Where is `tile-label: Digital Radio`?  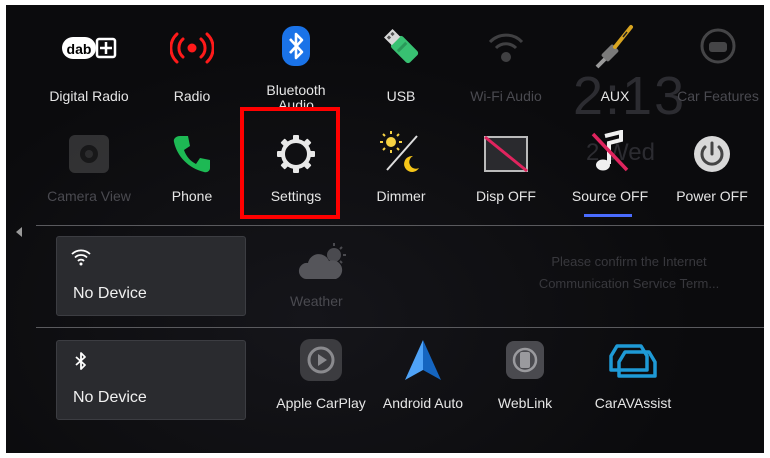
tile-label: Digital Radio is located at coordinates (89, 96).